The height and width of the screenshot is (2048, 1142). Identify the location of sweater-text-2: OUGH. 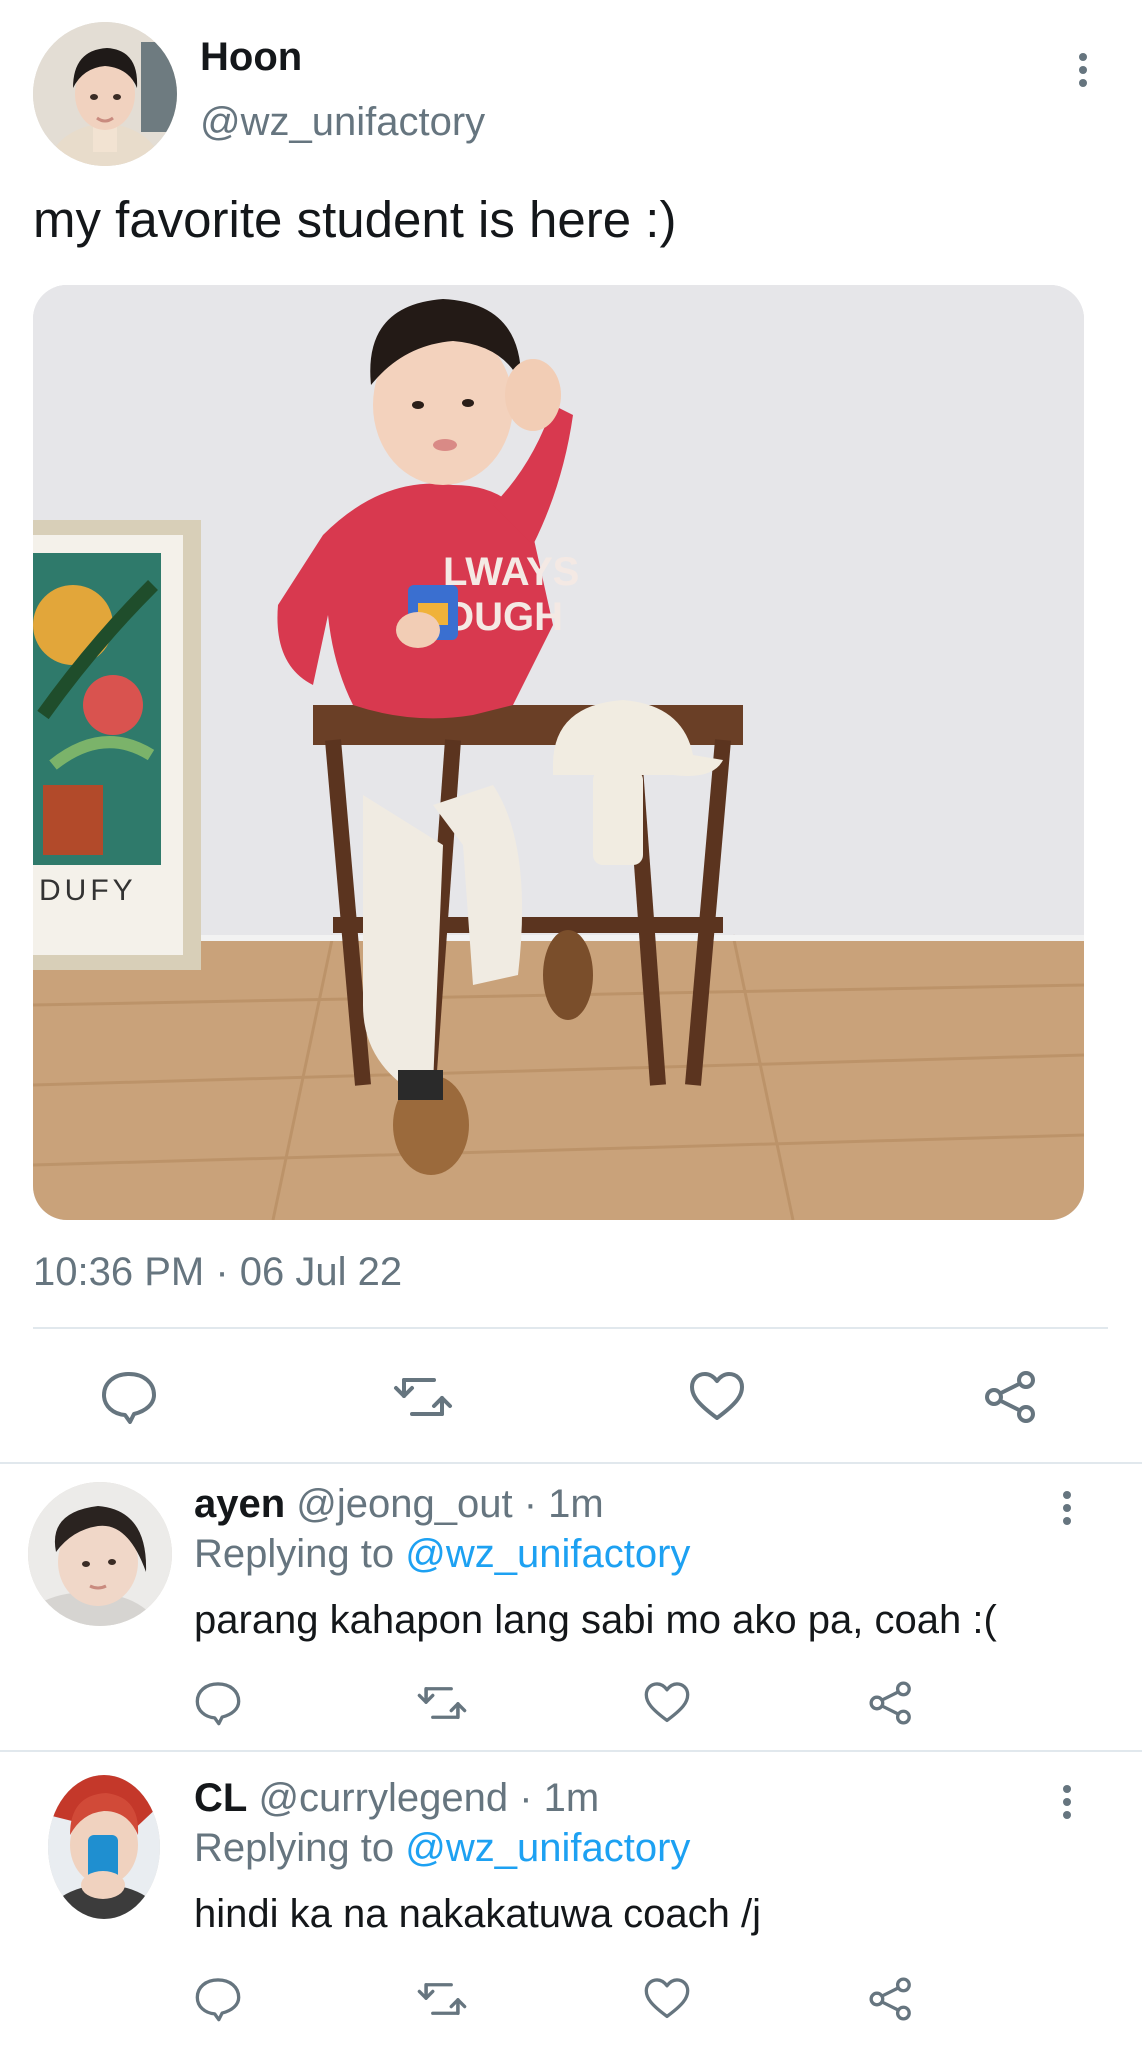
(503, 617).